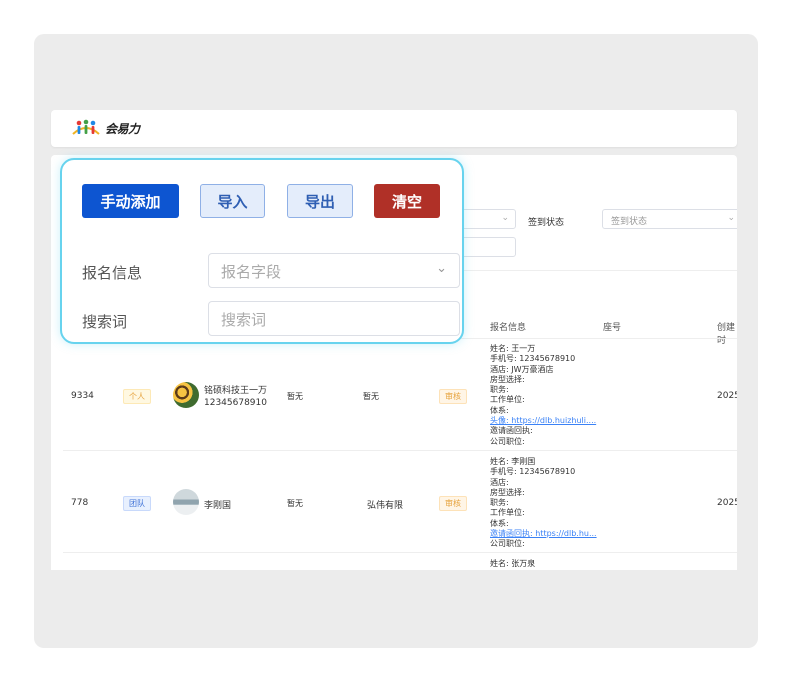 Image resolution: width=792 pixels, height=682 pixels. I want to click on action-panel: 手动添加 导入 导出 清空 报名信息 报名字段 ⌄ 搜索词 搜索词, so click(262, 251).